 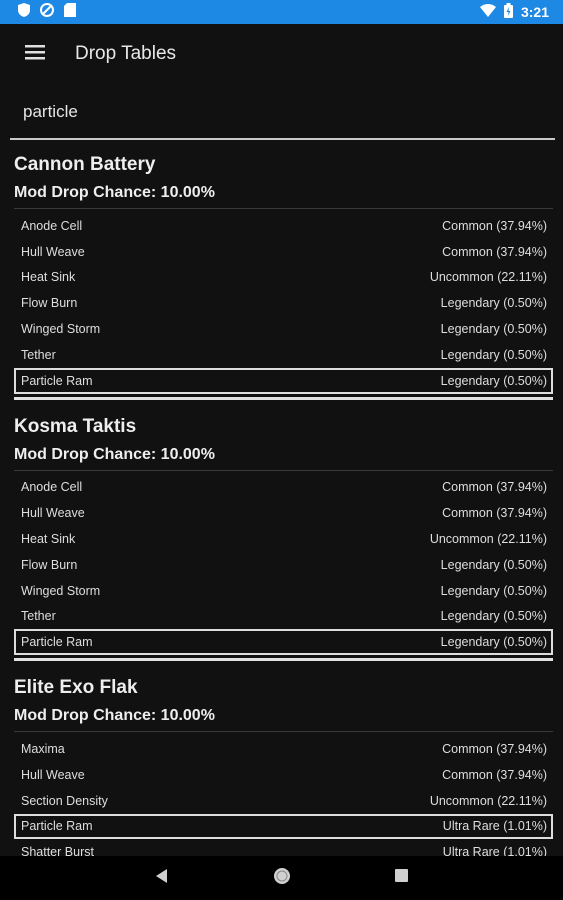 I want to click on back-button, so click(x=162, y=878).